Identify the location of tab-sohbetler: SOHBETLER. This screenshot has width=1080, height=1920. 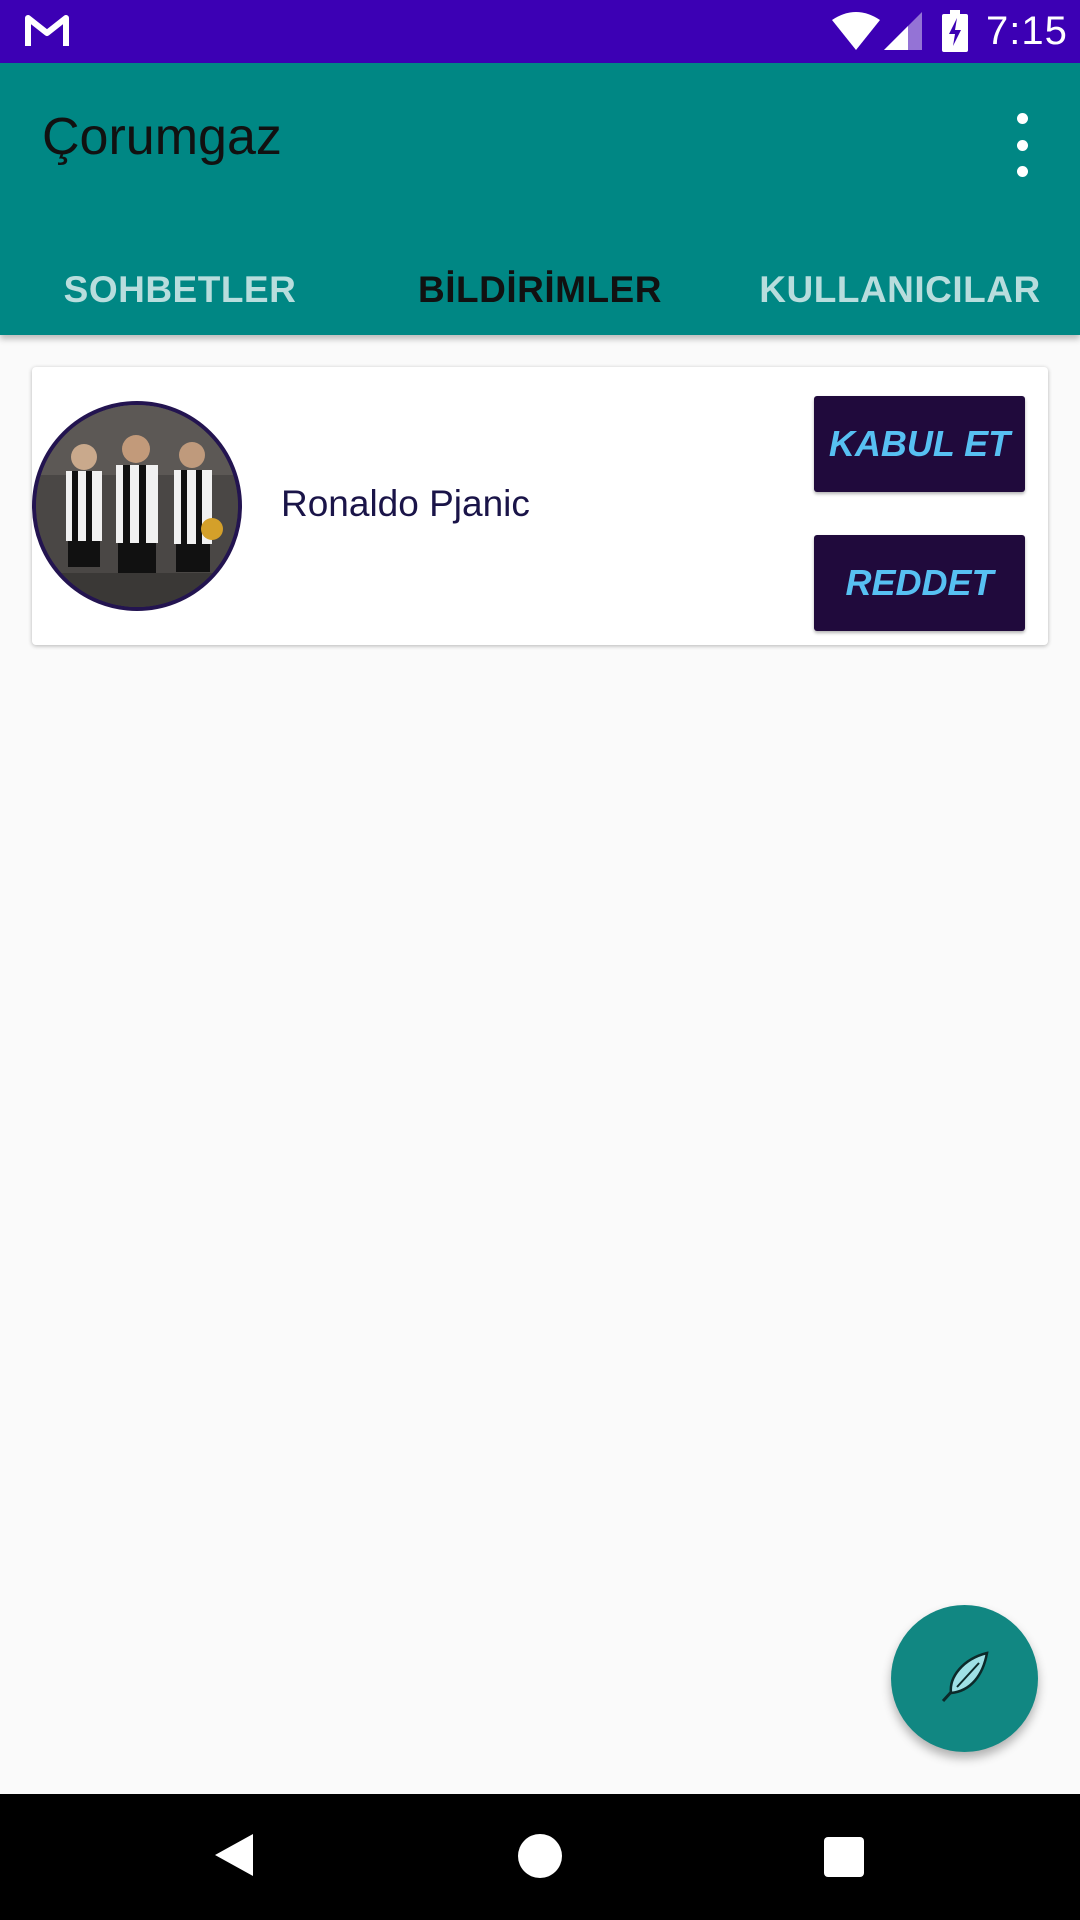
(180, 290).